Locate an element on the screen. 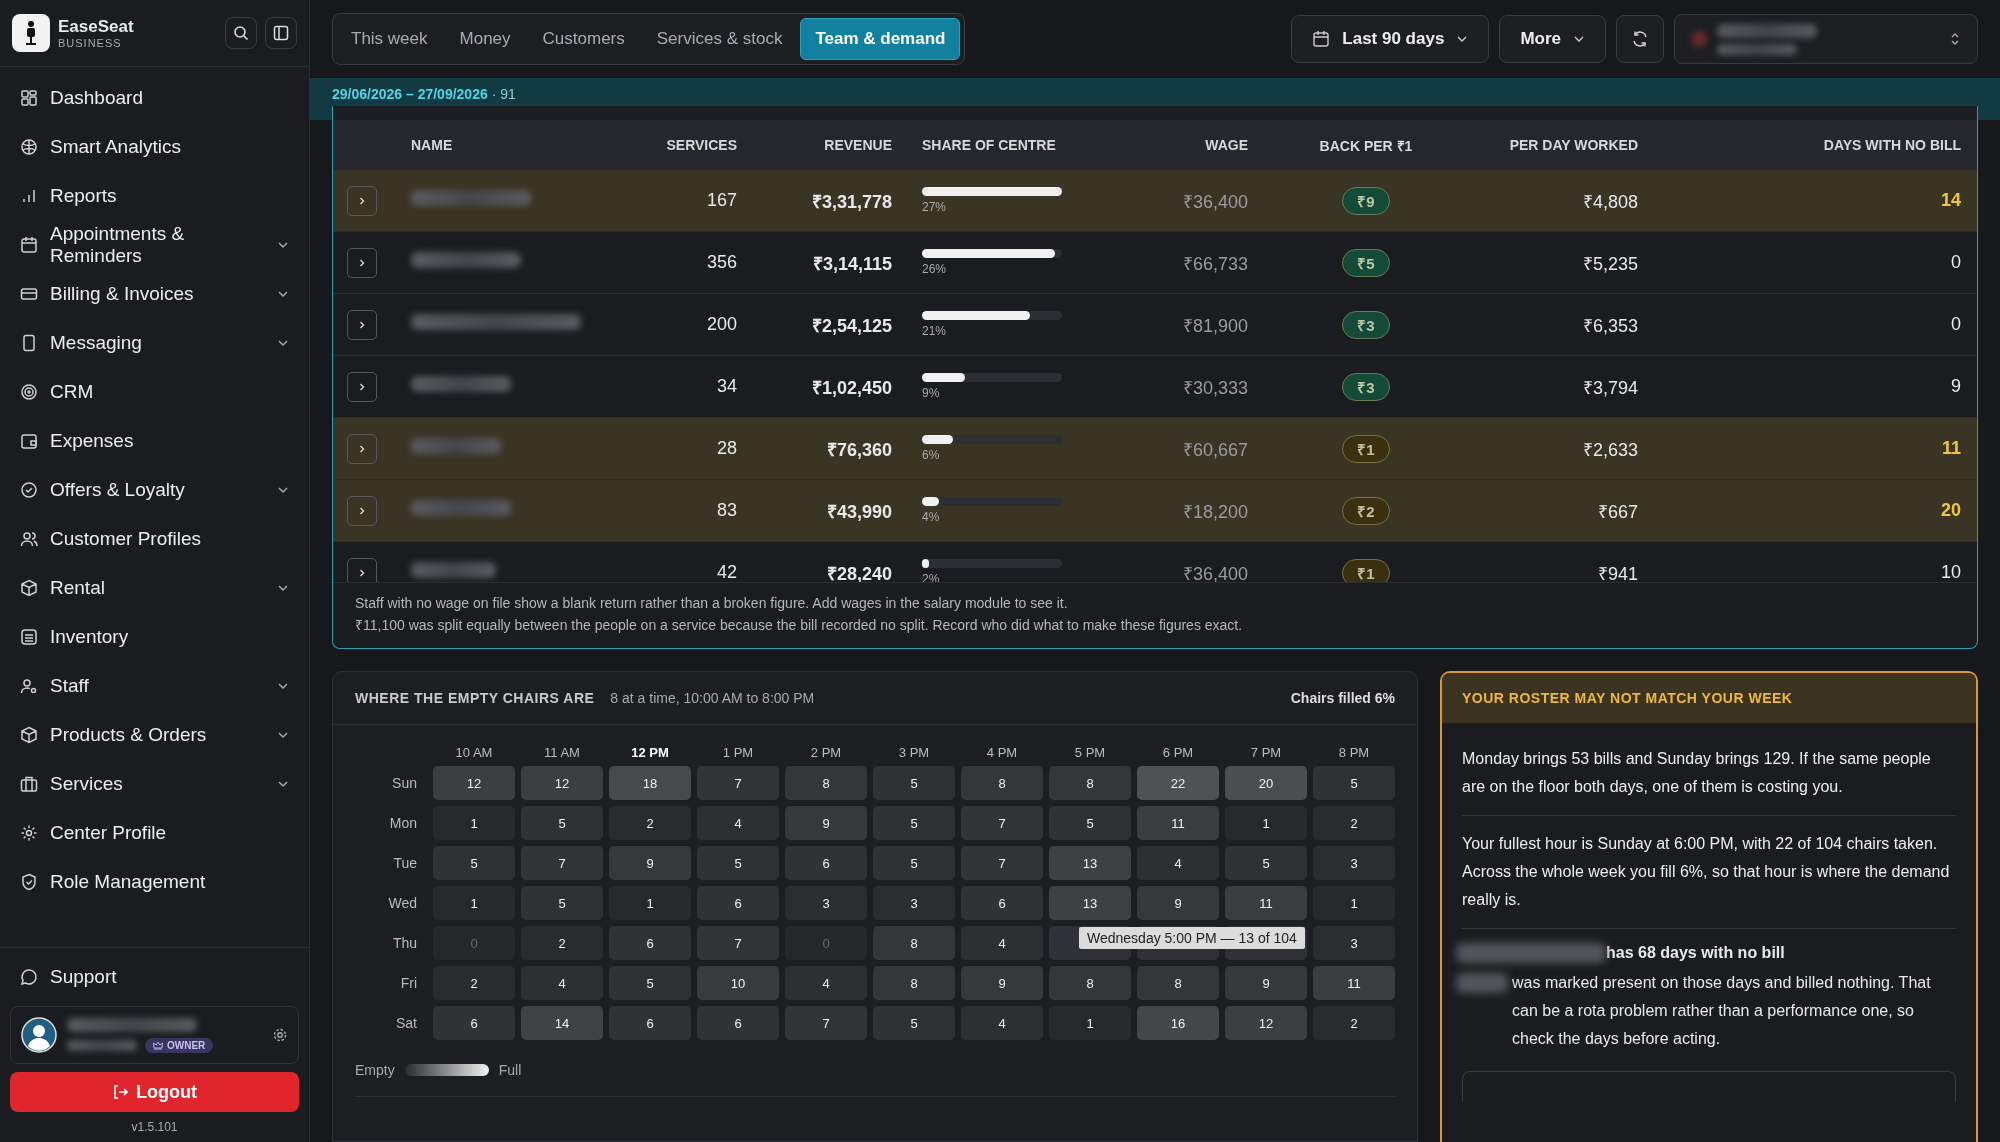 The height and width of the screenshot is (1142, 2000). table-cell-text: 34 is located at coordinates (726, 386).